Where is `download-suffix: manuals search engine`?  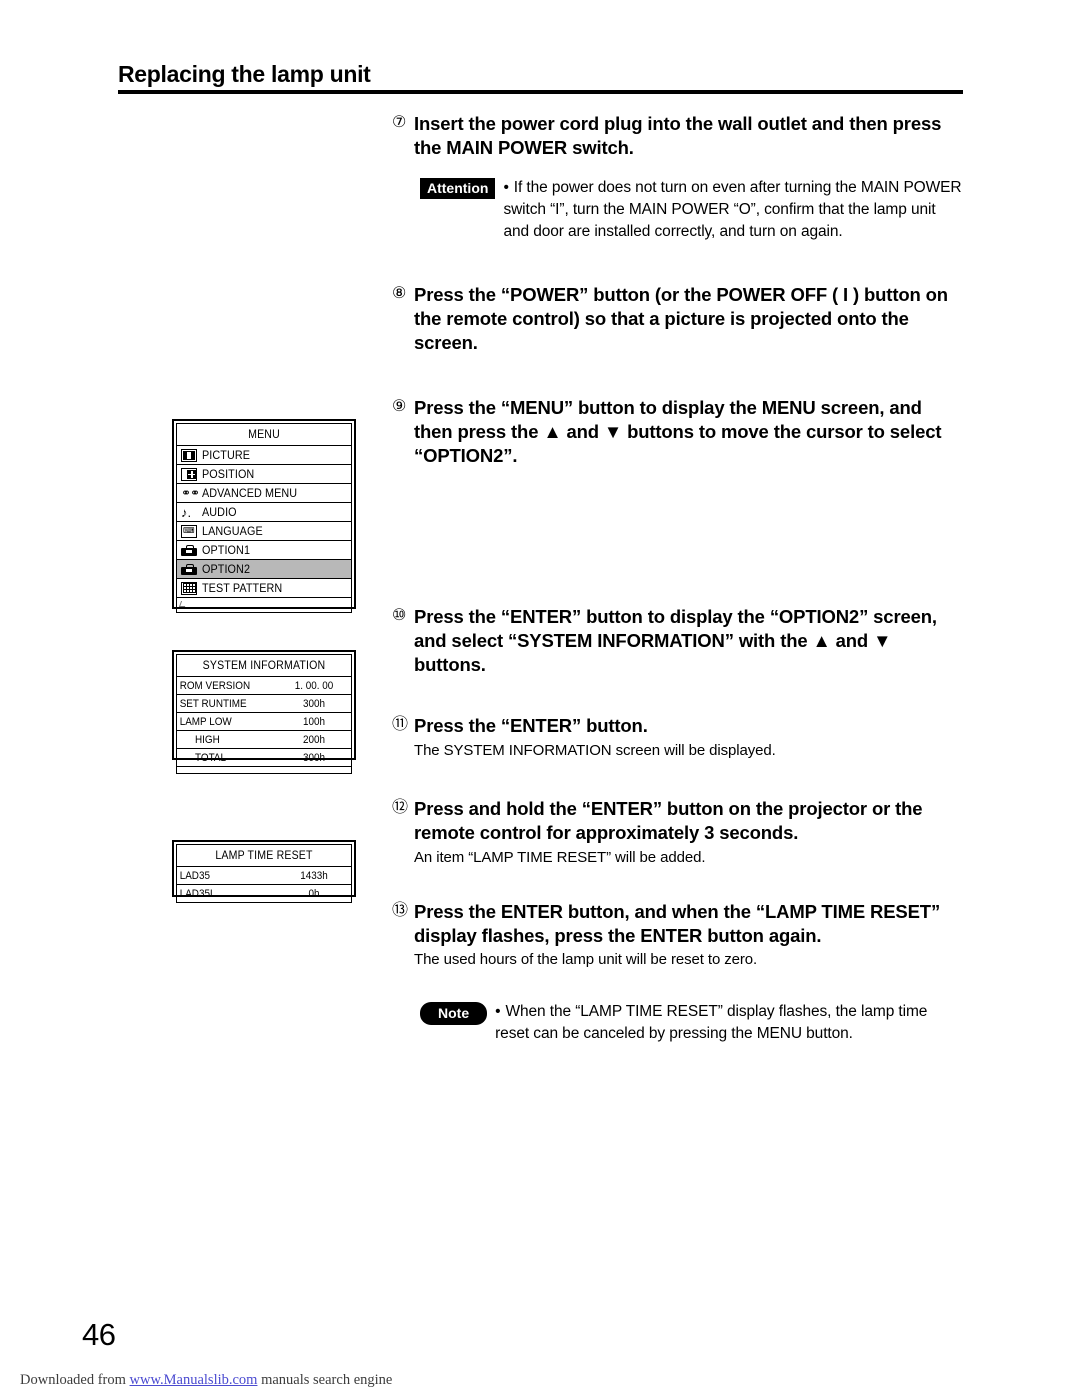
download-suffix: manuals search engine is located at coordinates (325, 1380).